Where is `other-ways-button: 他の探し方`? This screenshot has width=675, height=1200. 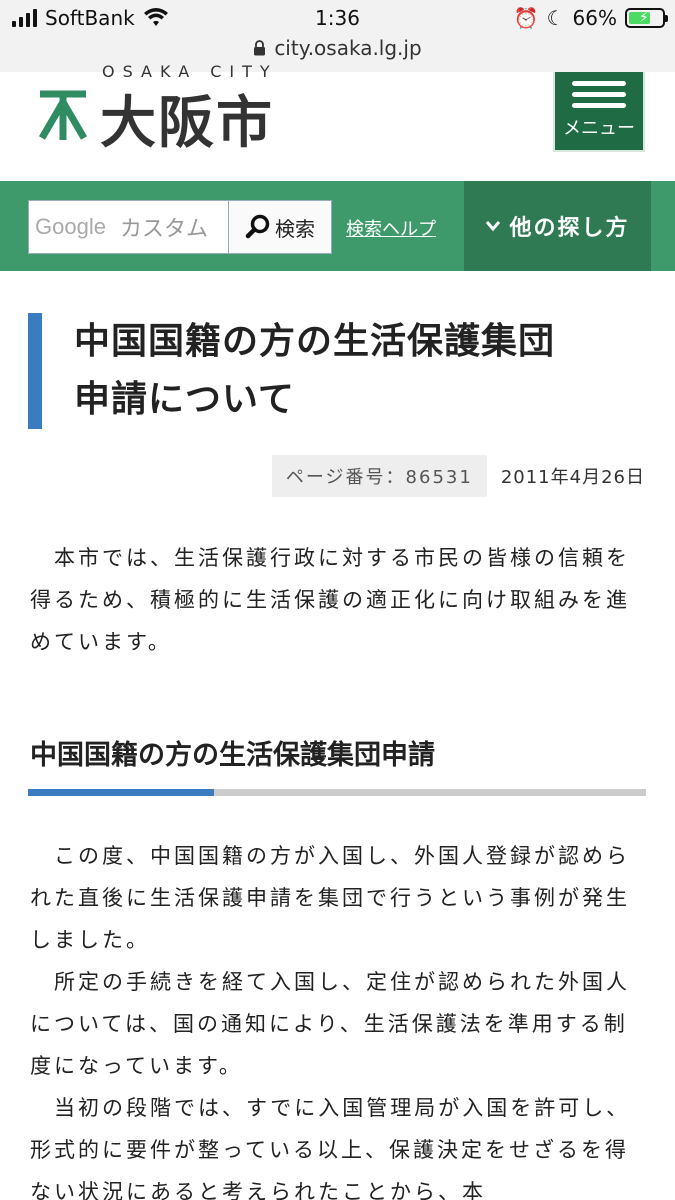
other-ways-button: 他の探し方 is located at coordinates (557, 226).